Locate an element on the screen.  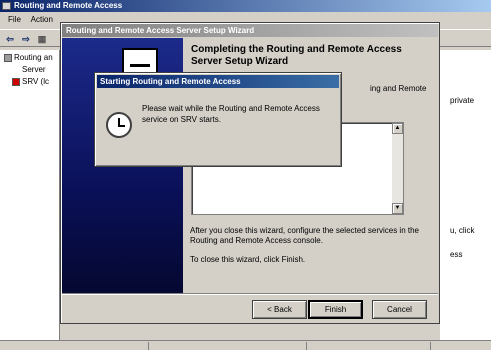
tree-item-label: Routing an is located at coordinates (33, 57).